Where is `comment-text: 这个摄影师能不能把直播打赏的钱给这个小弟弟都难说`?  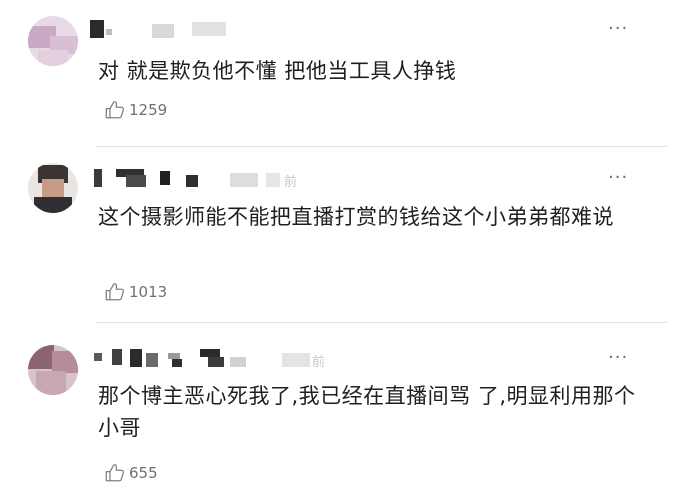
comment-text: 这个摄影师能不能把直播打赏的钱给这个小弟弟都难说 is located at coordinates (356, 217).